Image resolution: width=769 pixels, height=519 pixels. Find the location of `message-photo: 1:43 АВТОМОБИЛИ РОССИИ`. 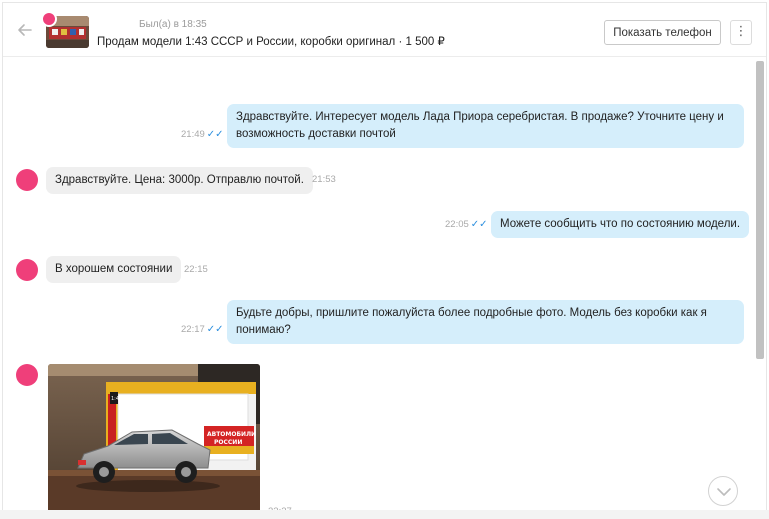

message-photo: 1:43 АВТОМОБИЛИ РОССИИ is located at coordinates (154, 439).